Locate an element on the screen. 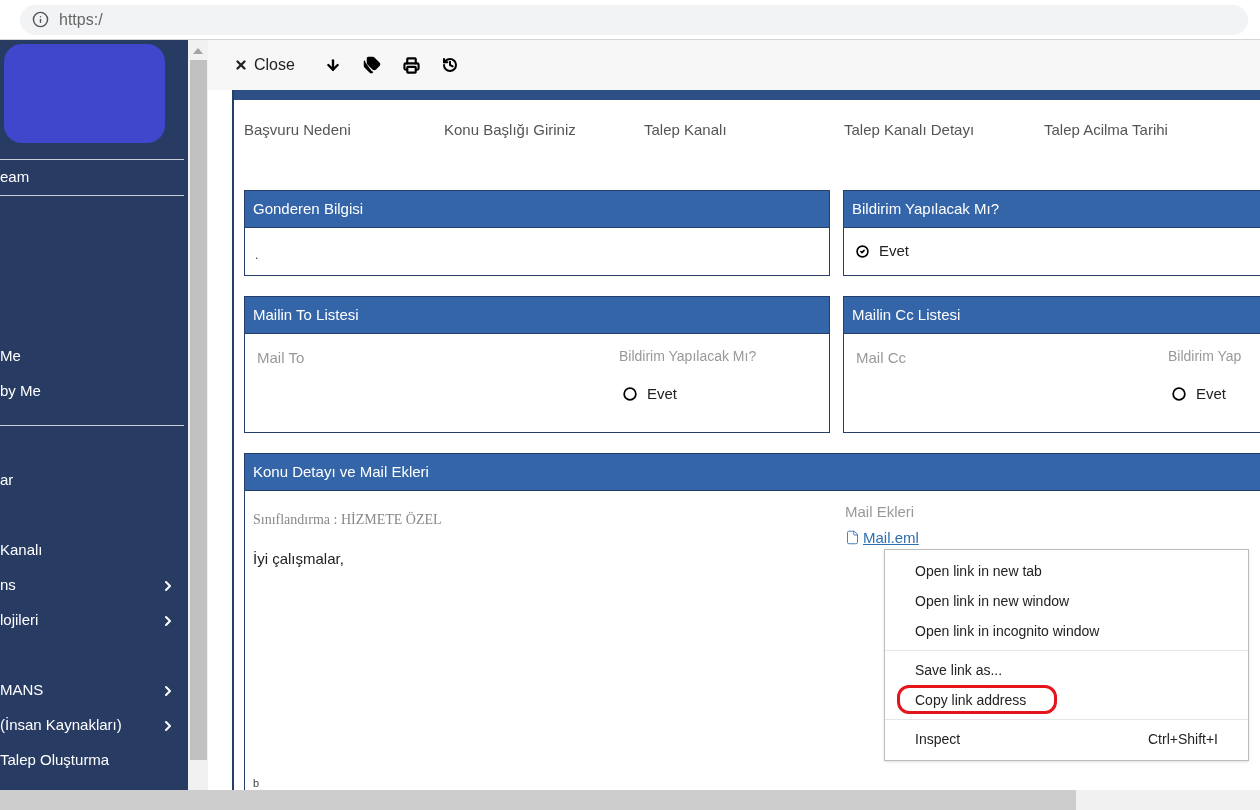 The image size is (1260, 810). info-icon is located at coordinates (40, 19).